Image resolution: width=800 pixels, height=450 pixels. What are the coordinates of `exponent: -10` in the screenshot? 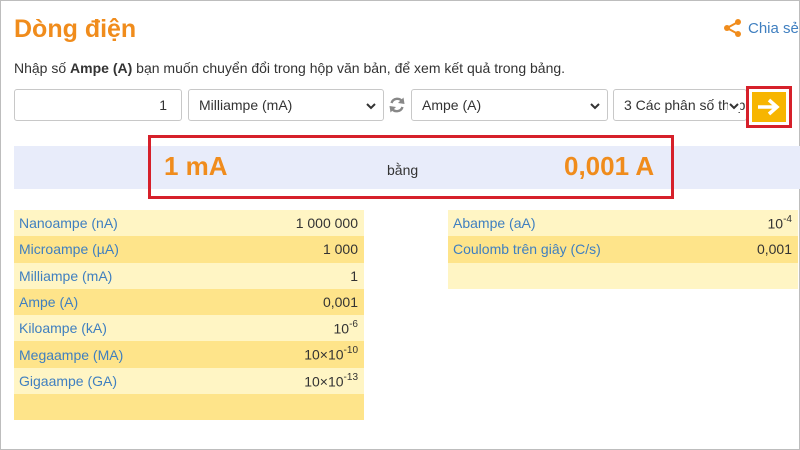 It's located at (350, 351).